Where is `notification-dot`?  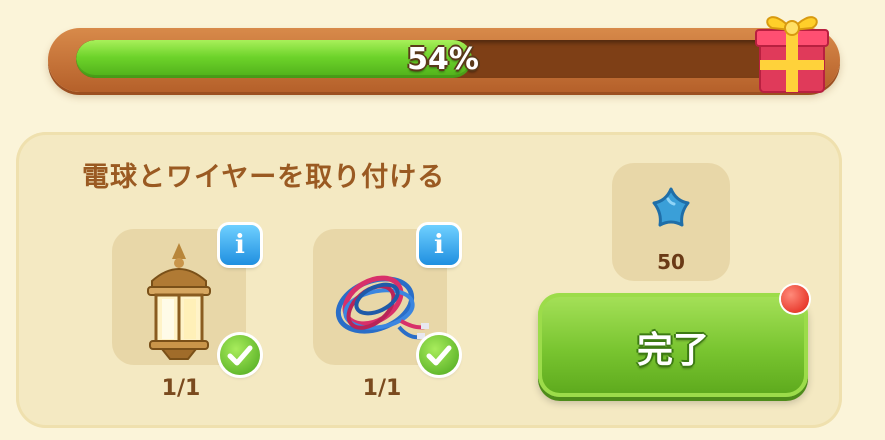
notification-dot is located at coordinates (795, 299).